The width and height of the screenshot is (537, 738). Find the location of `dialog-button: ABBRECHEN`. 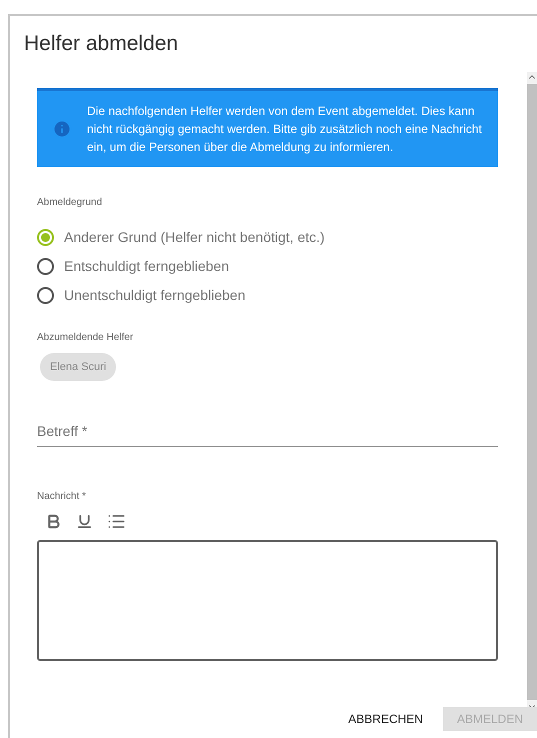

dialog-button: ABBRECHEN is located at coordinates (385, 719).